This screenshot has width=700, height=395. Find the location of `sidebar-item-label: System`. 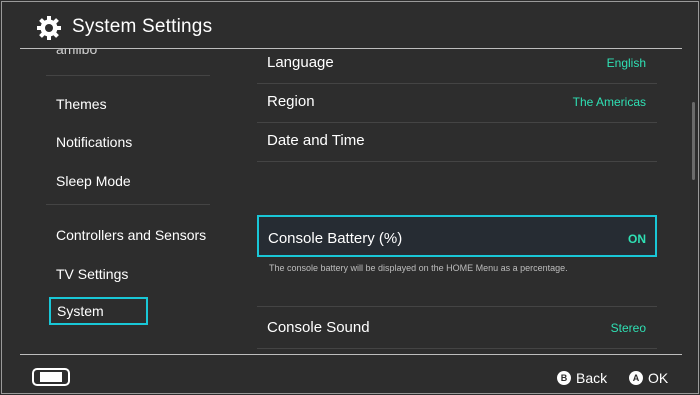

sidebar-item-label: System is located at coordinates (80, 311).